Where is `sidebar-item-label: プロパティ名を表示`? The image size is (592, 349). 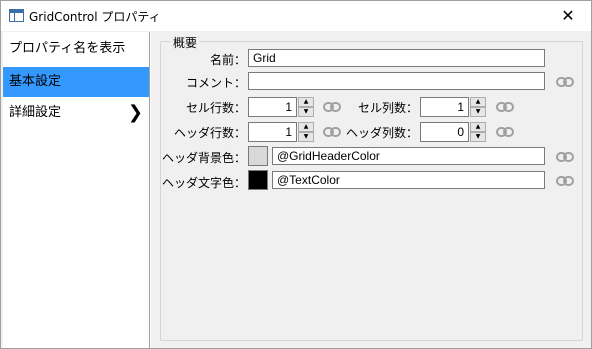
sidebar-item-label: プロパティ名を表示 is located at coordinates (67, 48).